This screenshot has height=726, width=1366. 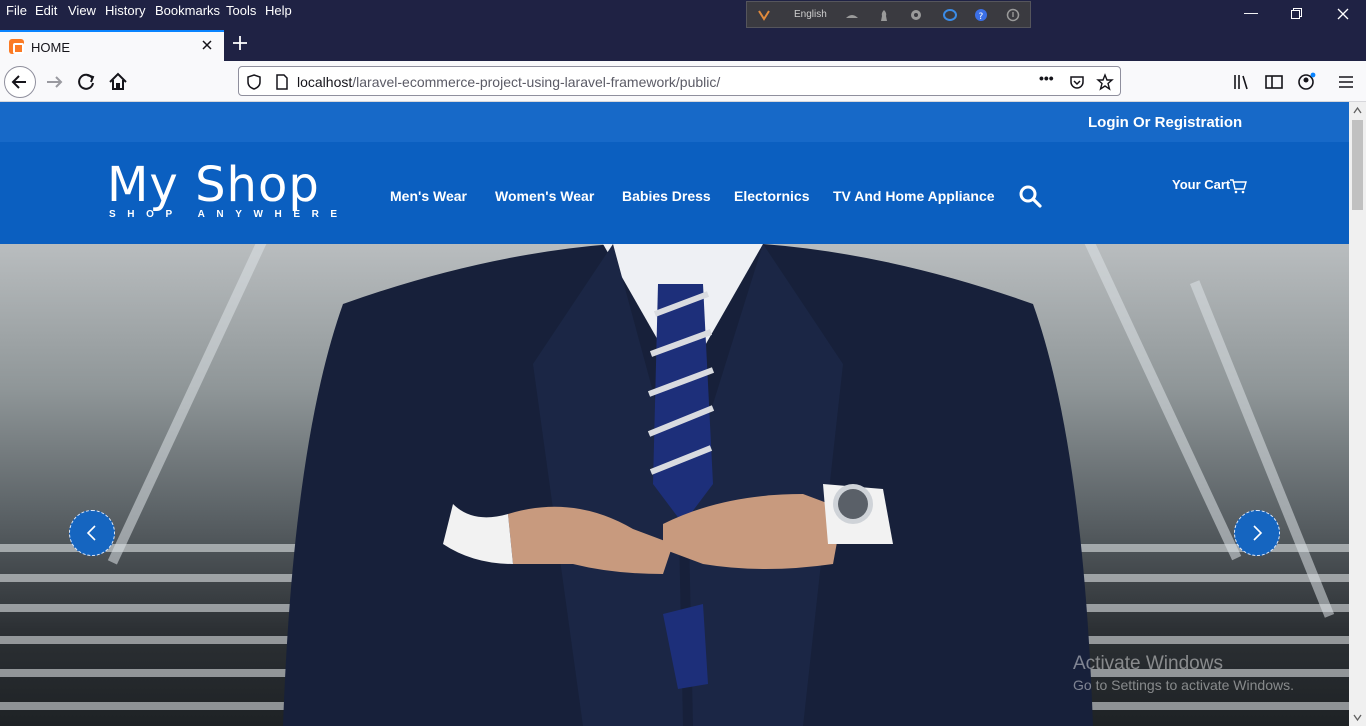 What do you see at coordinates (1357, 717) in the screenshot?
I see `scroll-down-icon` at bounding box center [1357, 717].